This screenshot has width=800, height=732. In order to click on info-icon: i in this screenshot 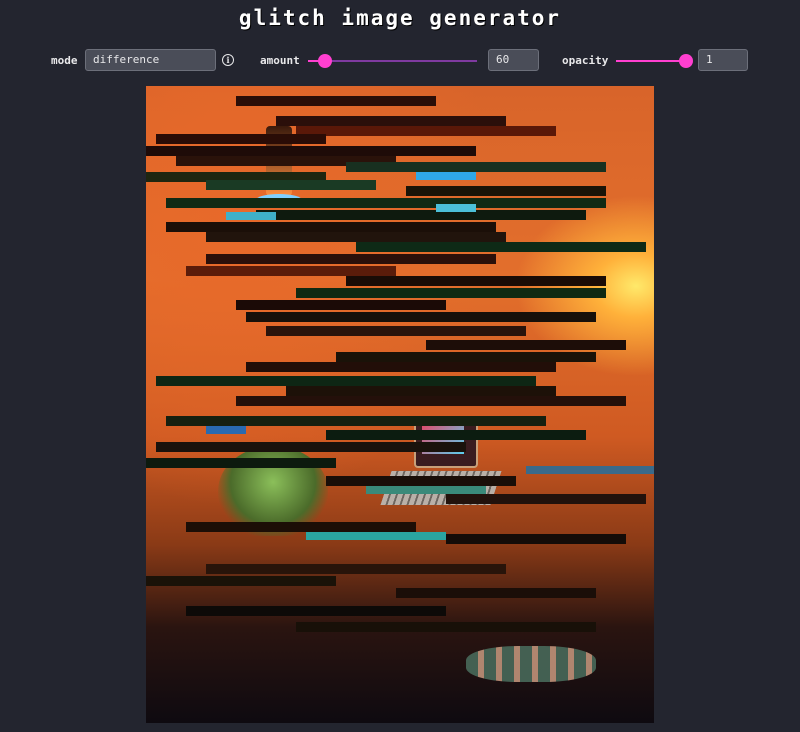, I will do `click(228, 60)`.